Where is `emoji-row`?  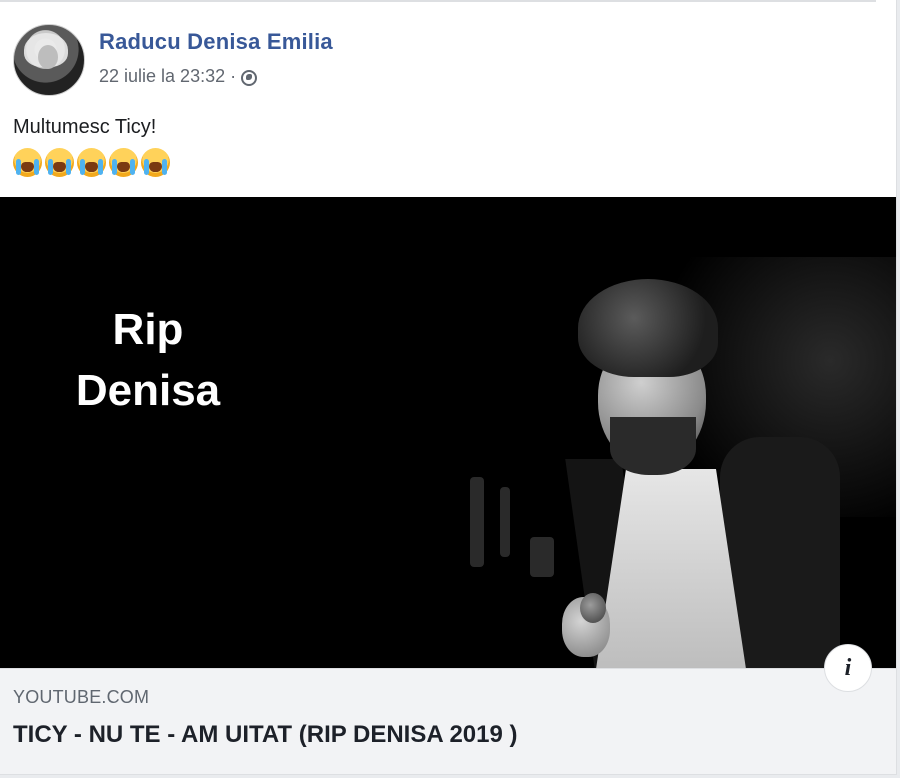 emoji-row is located at coordinates (91, 162).